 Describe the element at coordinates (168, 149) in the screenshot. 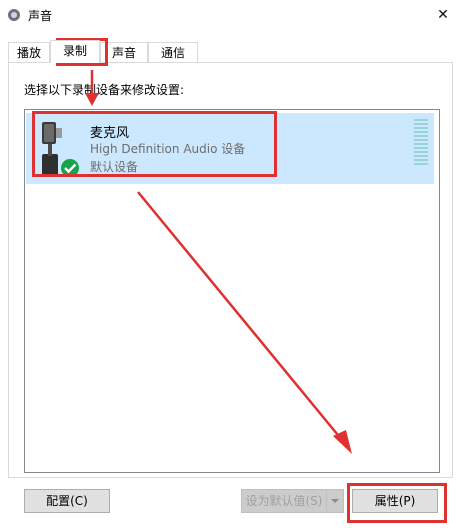

I see `device-description: High Definition Audio 设备` at that location.